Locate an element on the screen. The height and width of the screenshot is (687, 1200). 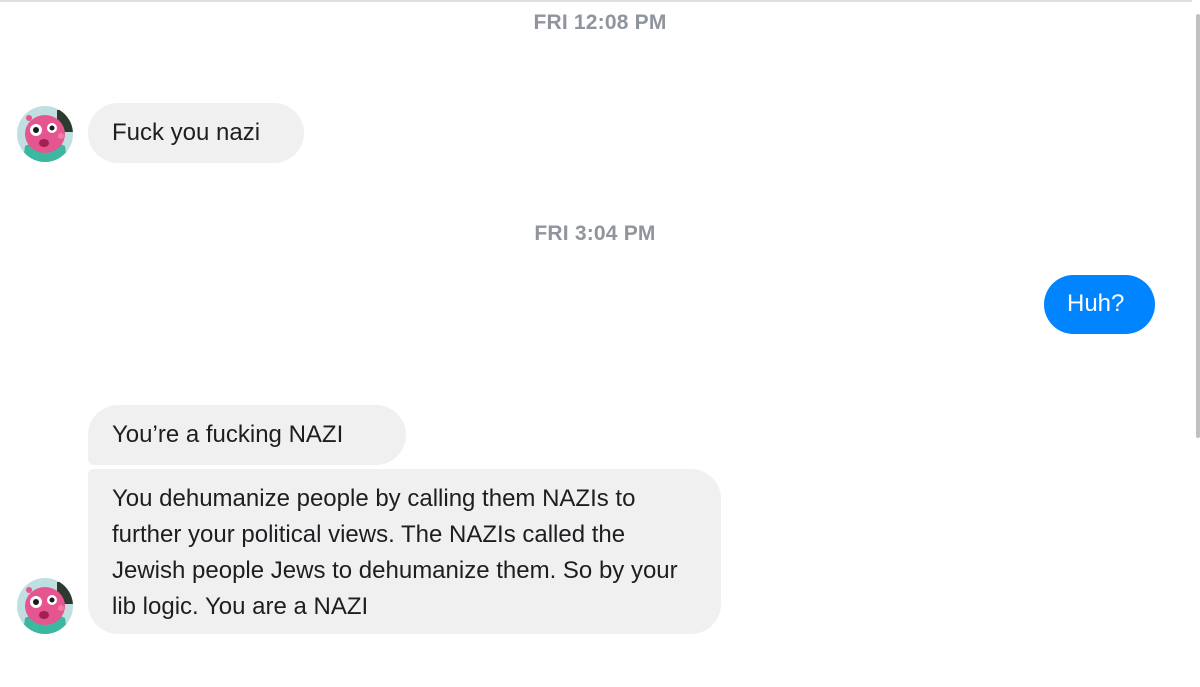
message-text: Fuck you nazi is located at coordinates (186, 132).